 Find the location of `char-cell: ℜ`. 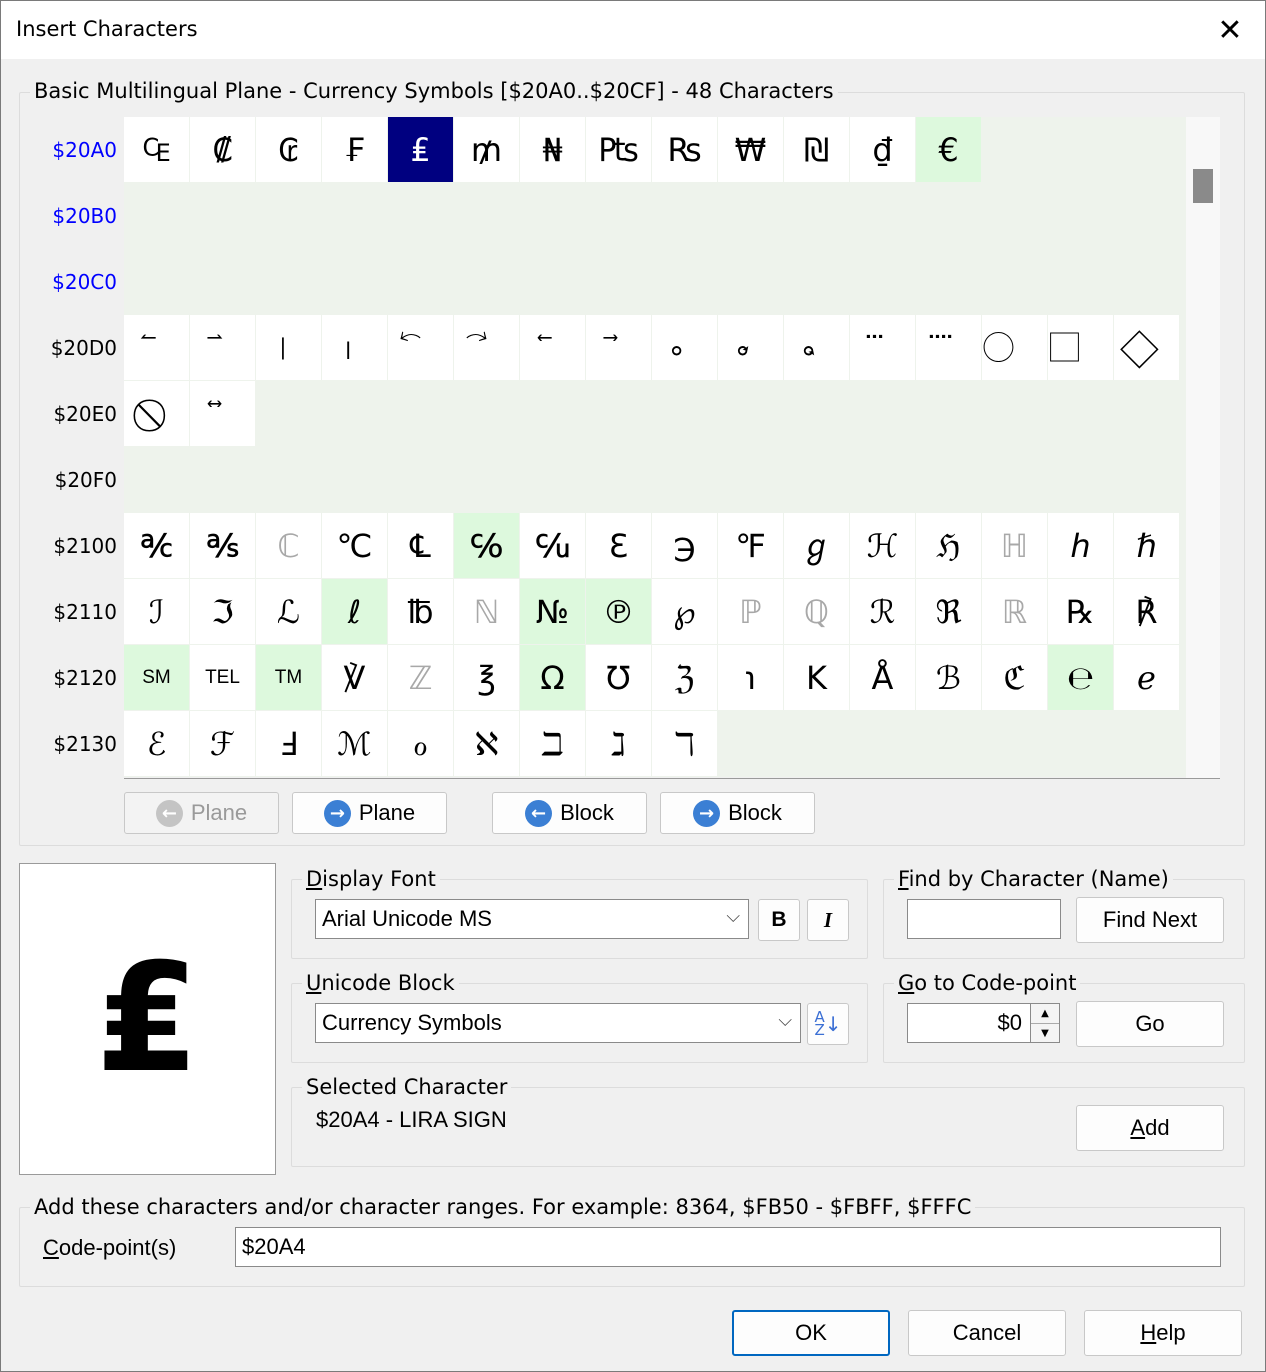

char-cell: ℜ is located at coordinates (948, 611).